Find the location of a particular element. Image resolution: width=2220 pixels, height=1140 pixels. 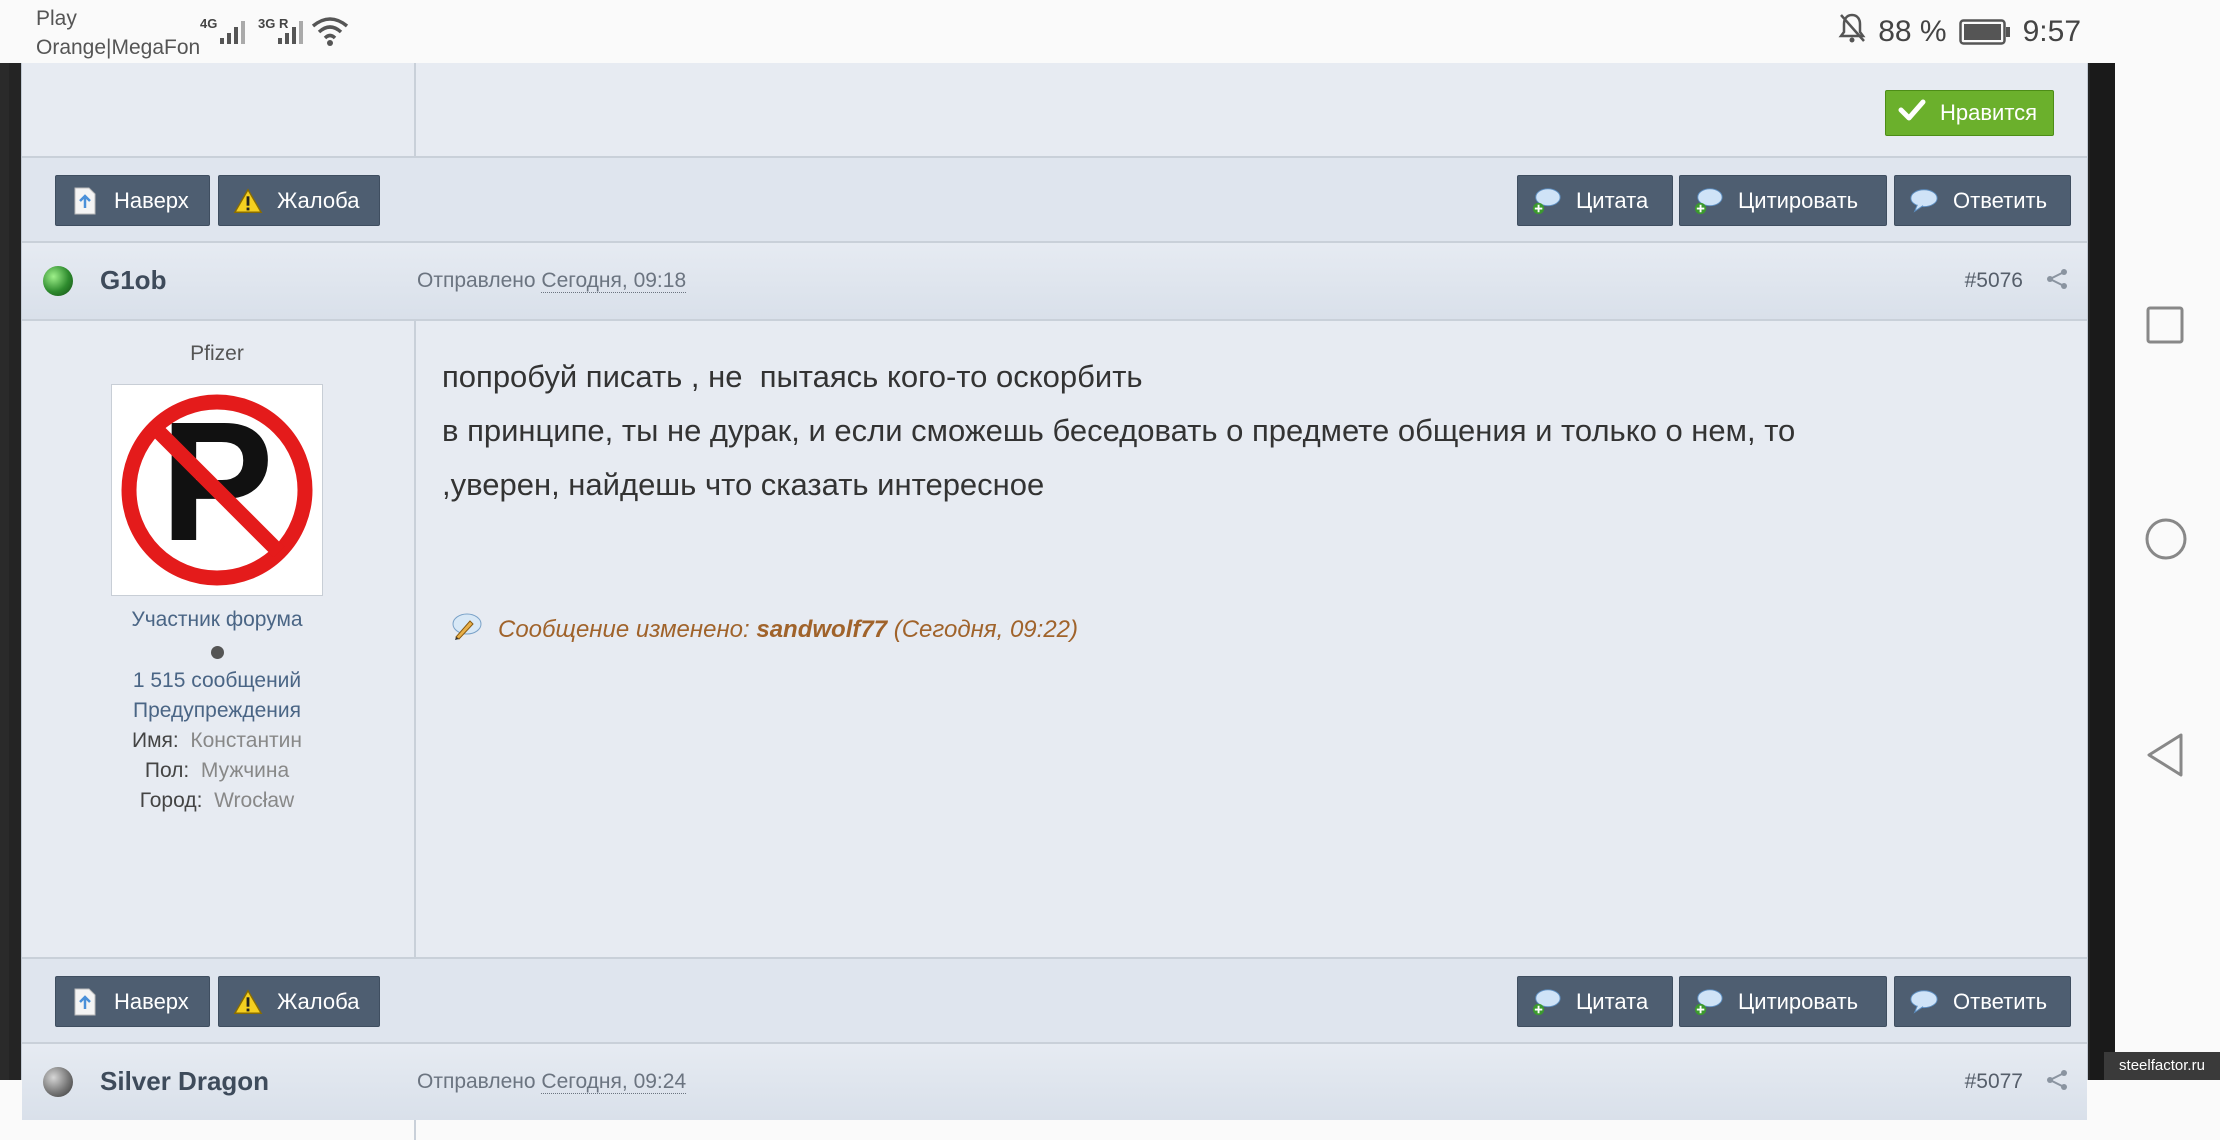

user-city-row: Город: Wrocław is located at coordinates (217, 801).